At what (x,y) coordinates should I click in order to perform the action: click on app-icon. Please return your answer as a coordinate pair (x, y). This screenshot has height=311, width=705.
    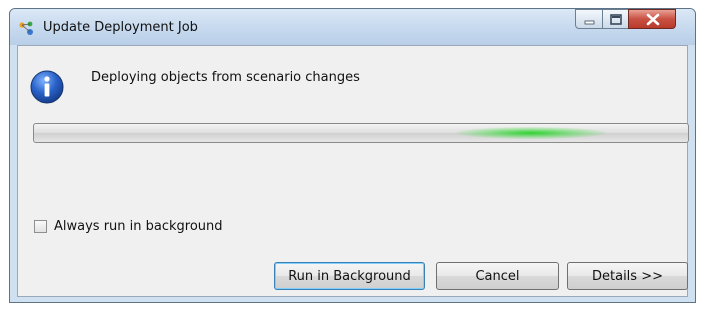
    Looking at the image, I should click on (26, 28).